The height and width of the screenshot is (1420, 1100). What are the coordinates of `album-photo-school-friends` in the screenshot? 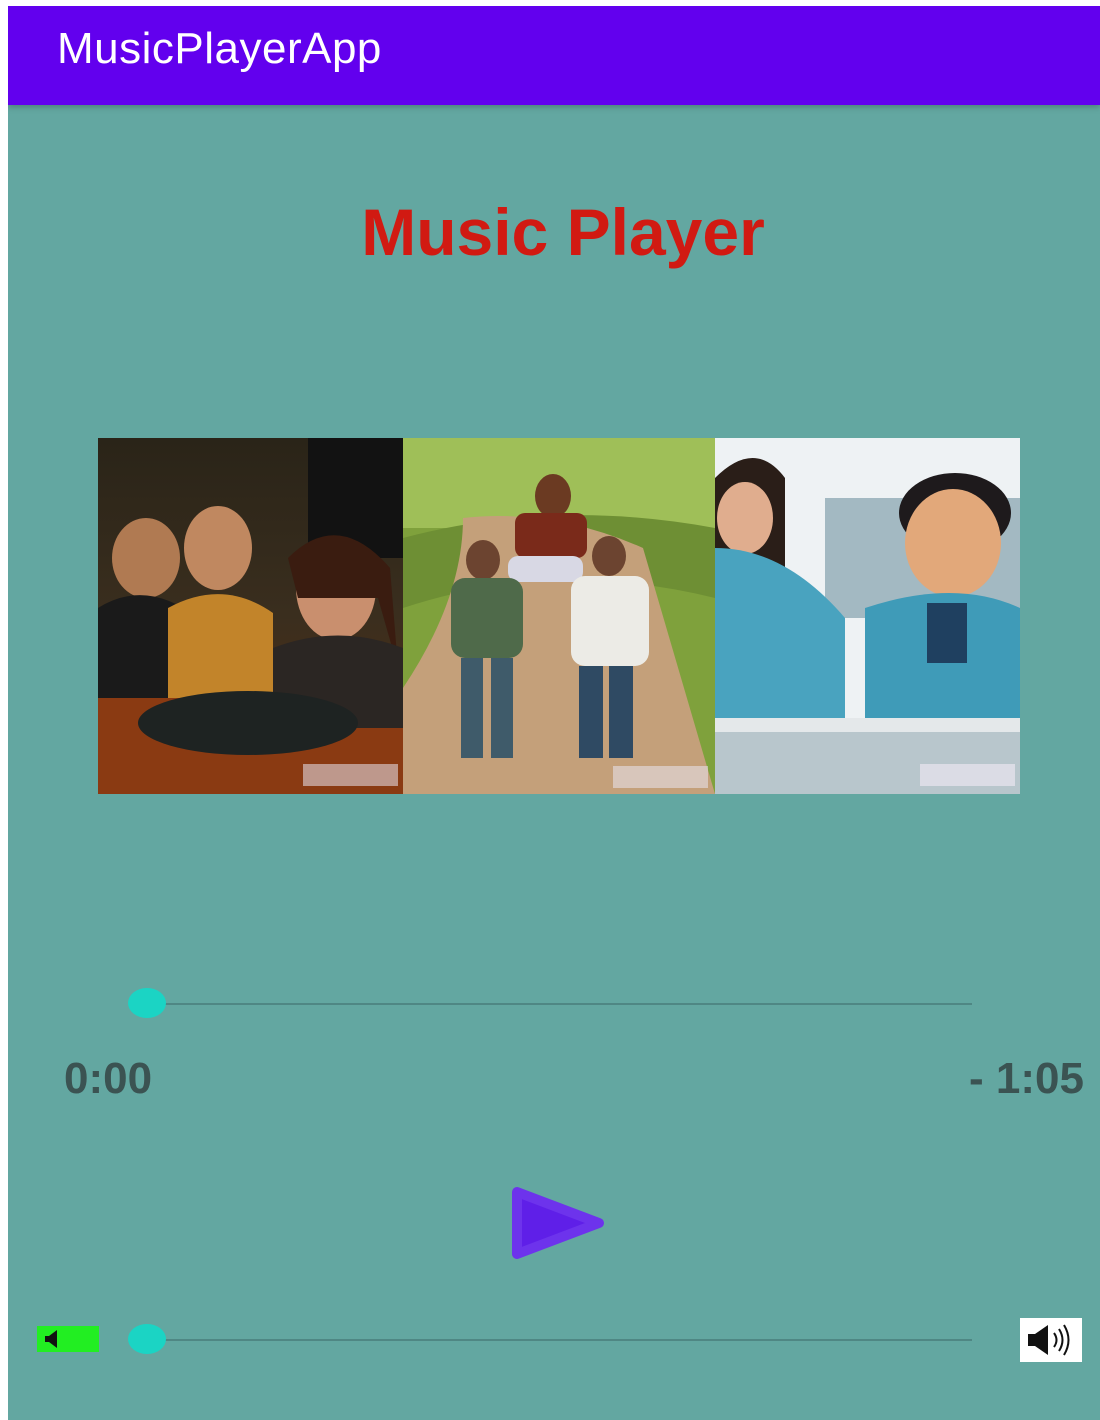 It's located at (867, 616).